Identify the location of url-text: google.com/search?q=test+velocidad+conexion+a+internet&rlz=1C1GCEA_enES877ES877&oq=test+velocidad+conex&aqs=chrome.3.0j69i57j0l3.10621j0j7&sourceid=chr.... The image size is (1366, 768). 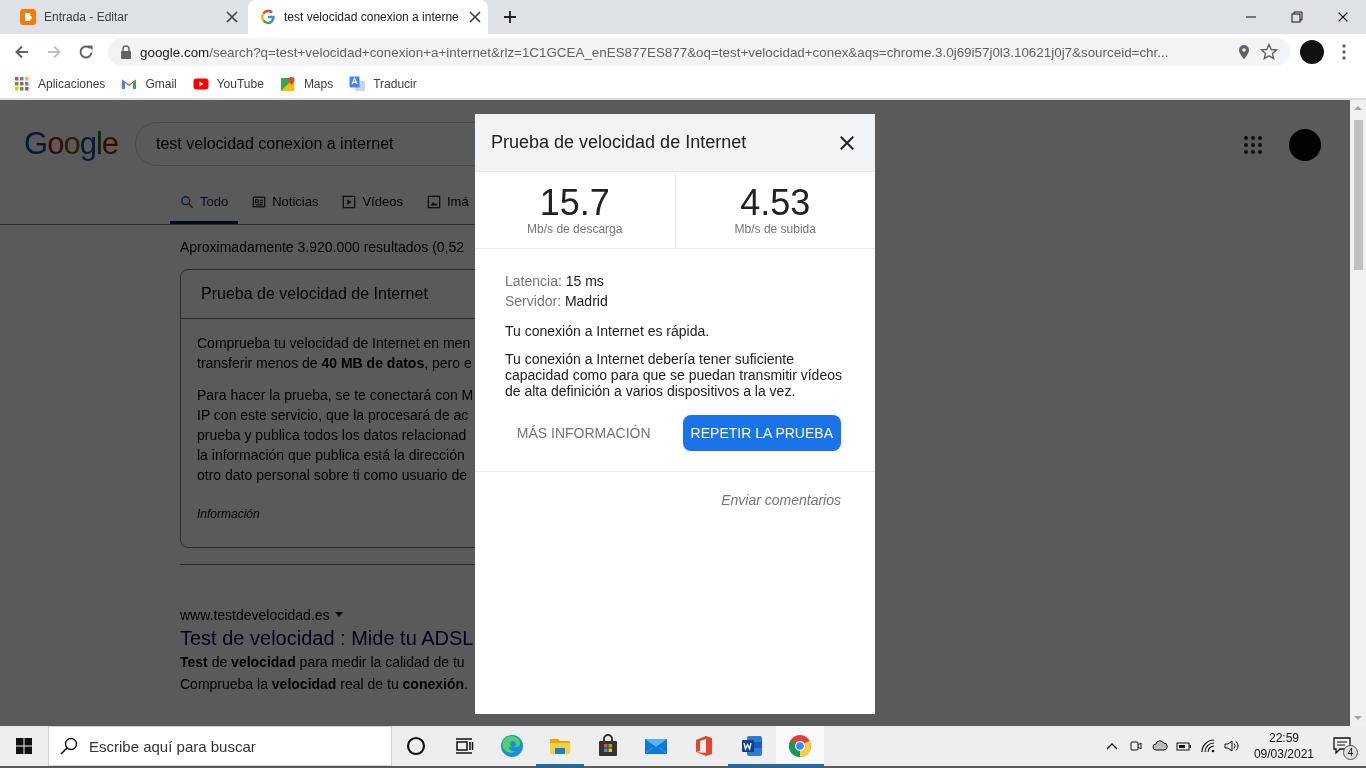
(655, 52).